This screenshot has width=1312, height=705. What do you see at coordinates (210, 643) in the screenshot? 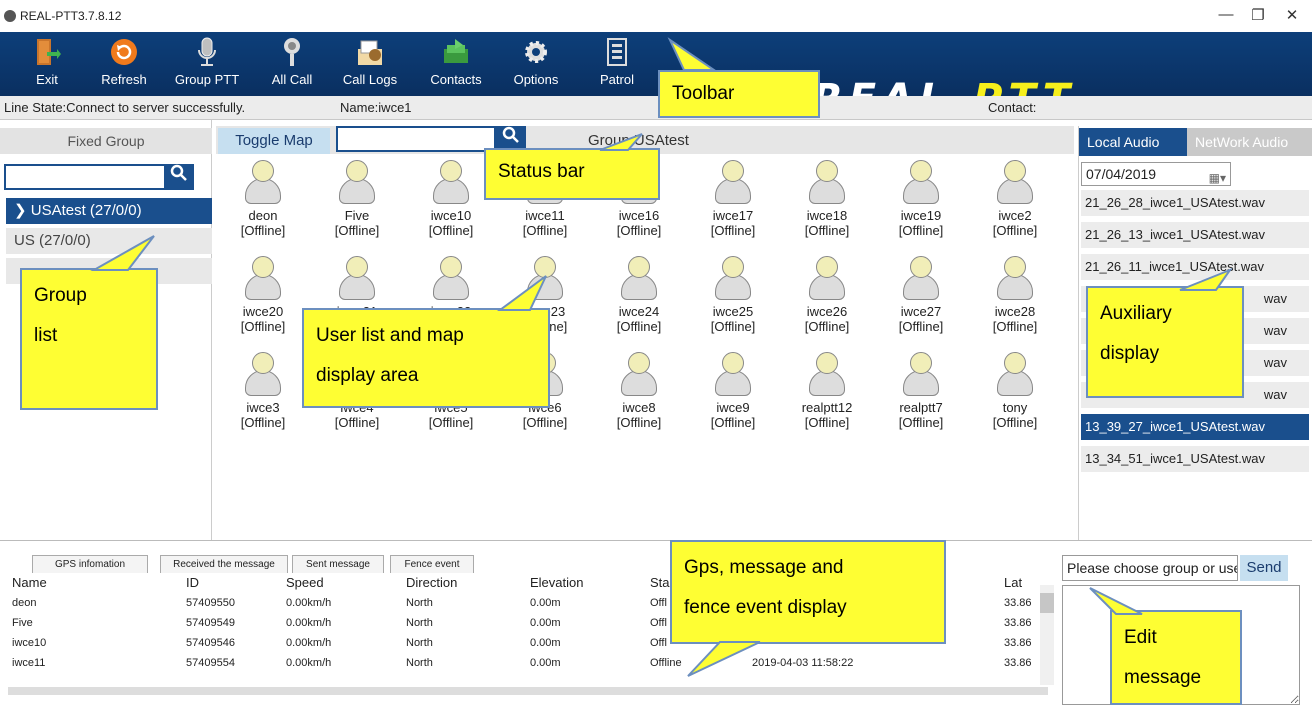
I see `table-cell: 57409546` at bounding box center [210, 643].